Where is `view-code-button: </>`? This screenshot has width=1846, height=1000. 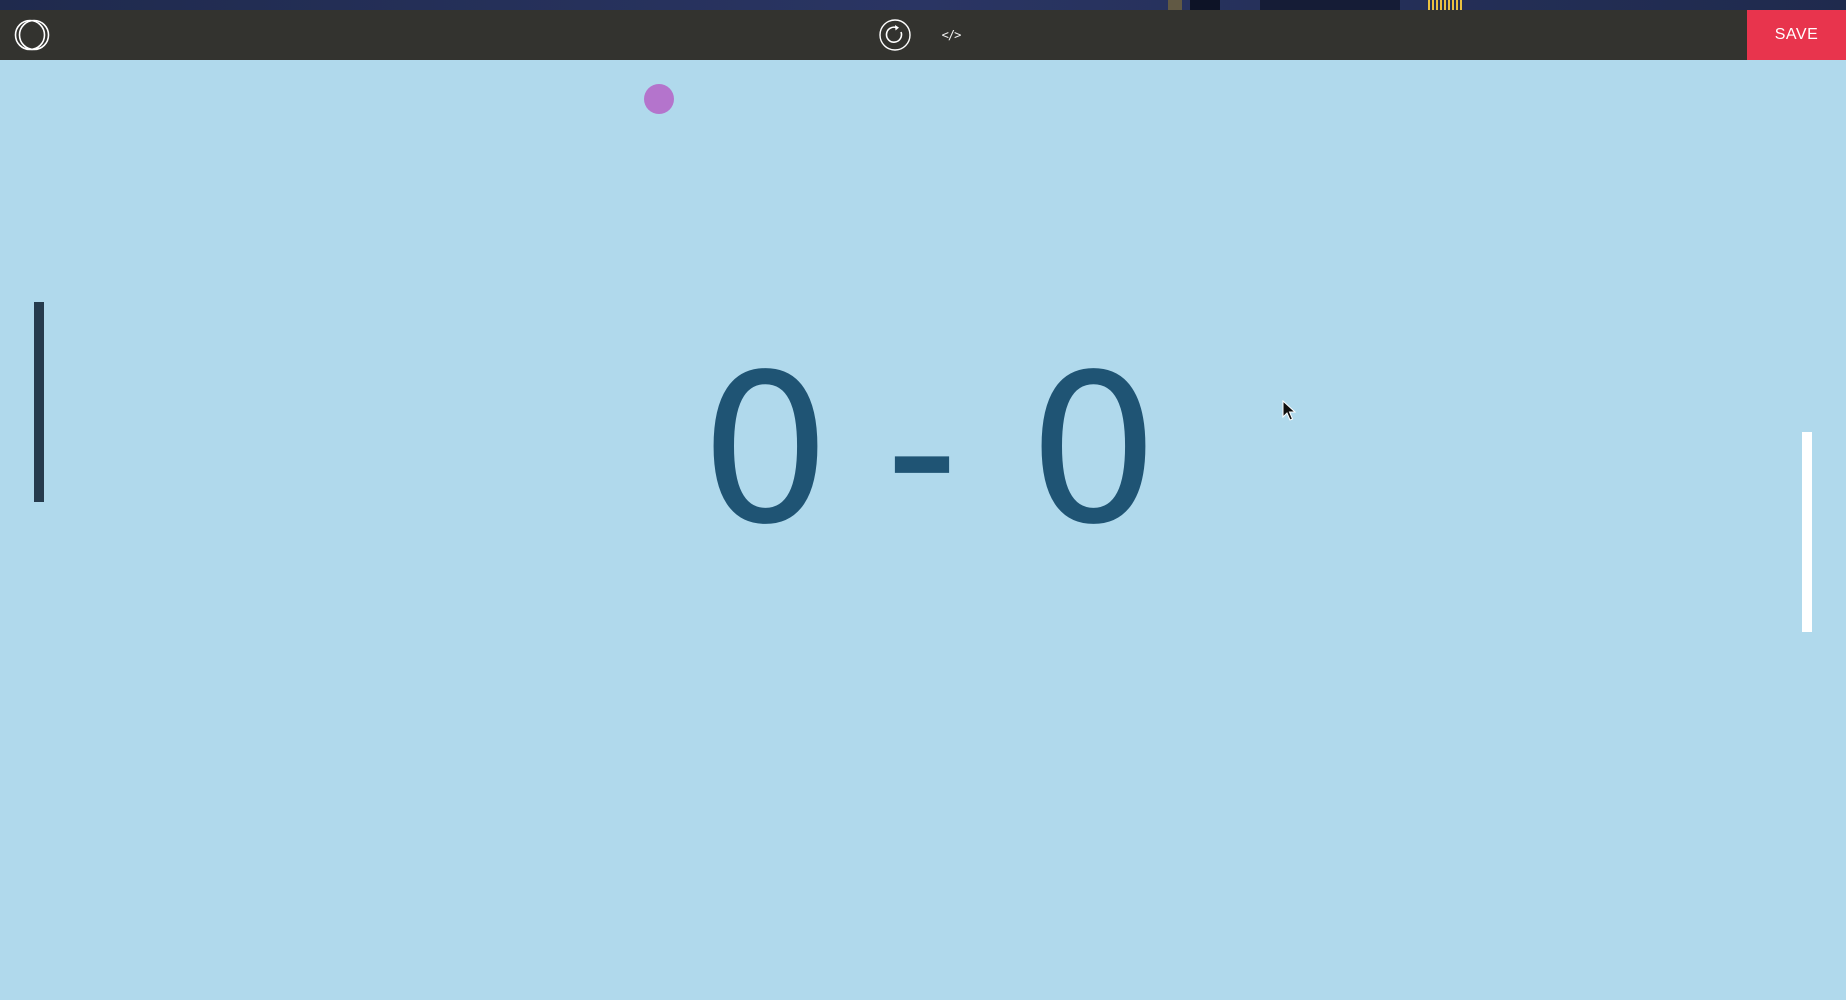 view-code-button: </> is located at coordinates (951, 35).